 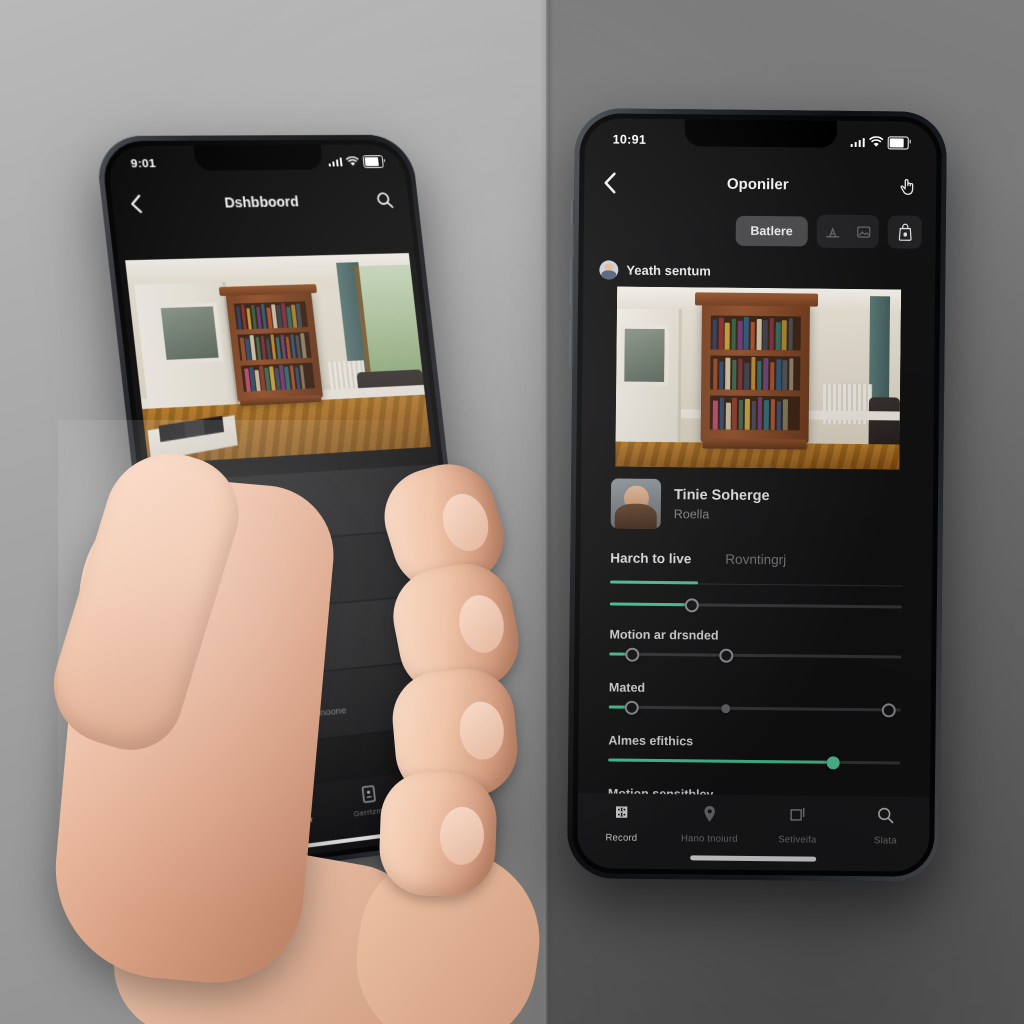 What do you see at coordinates (629, 139) in the screenshot?
I see `status-time: 10:91` at bounding box center [629, 139].